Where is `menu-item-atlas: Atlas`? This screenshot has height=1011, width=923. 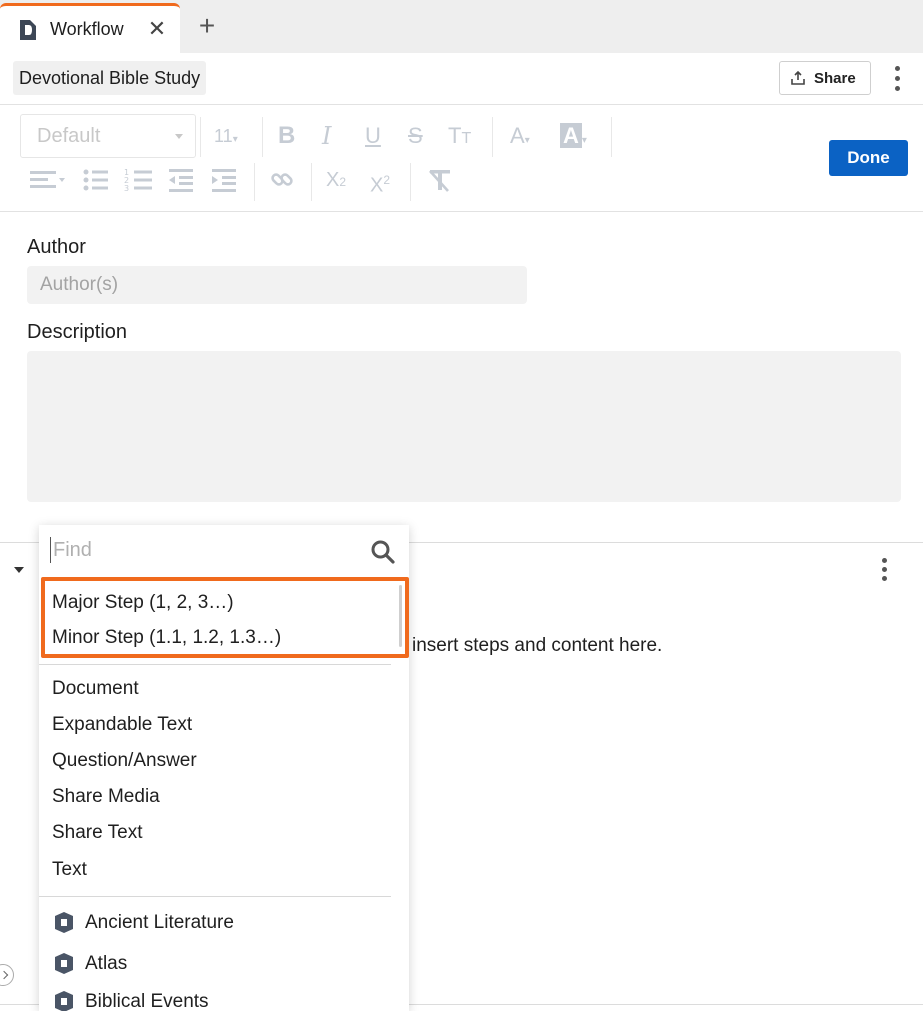
menu-item-atlas: Atlas is located at coordinates (106, 964).